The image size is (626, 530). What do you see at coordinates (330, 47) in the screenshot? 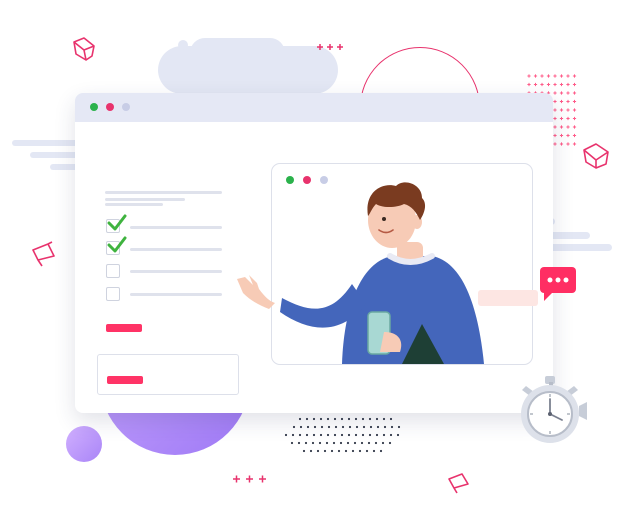
I see `plus-row-top` at bounding box center [330, 47].